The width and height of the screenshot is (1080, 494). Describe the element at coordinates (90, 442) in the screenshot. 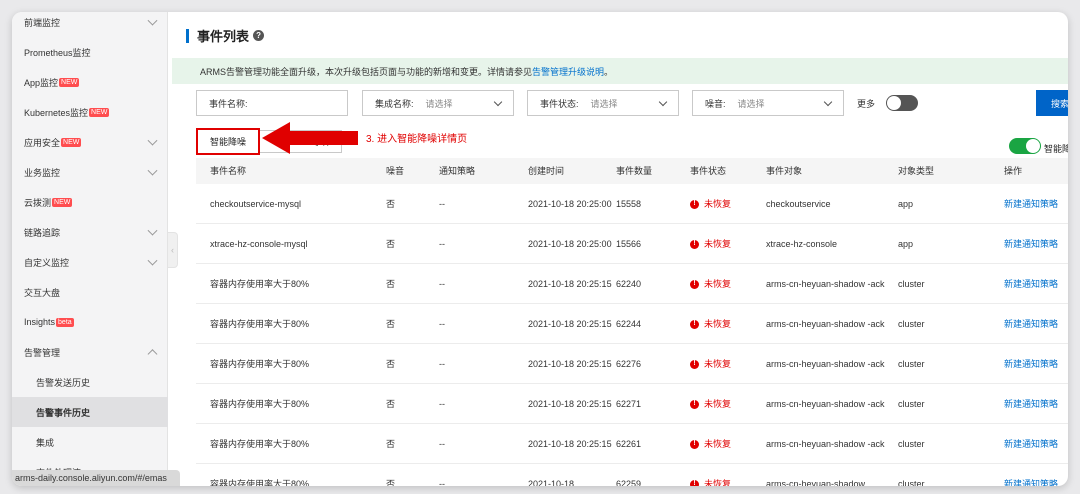

I see `sidebar-item: 集成` at that location.